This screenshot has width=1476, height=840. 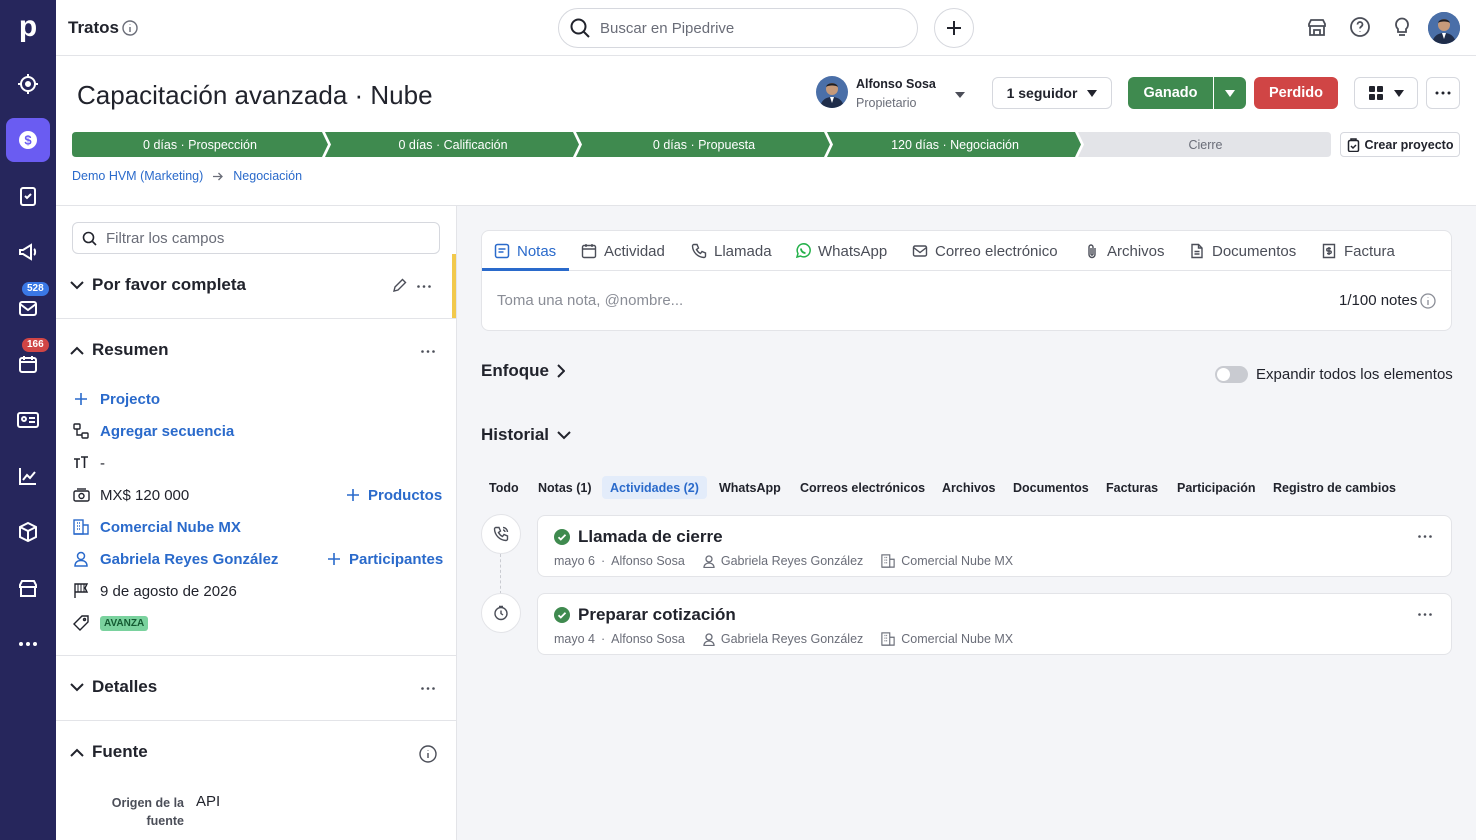 I want to click on summary-section-header: Resumen, so click(x=119, y=350).